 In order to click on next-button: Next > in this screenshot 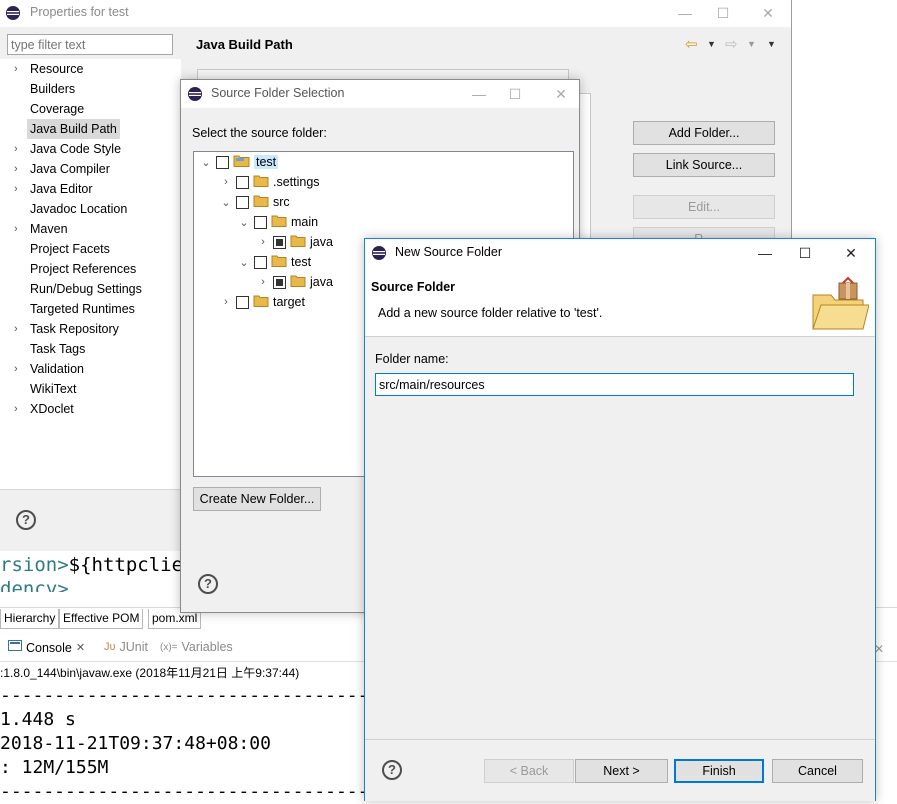, I will do `click(621, 771)`.